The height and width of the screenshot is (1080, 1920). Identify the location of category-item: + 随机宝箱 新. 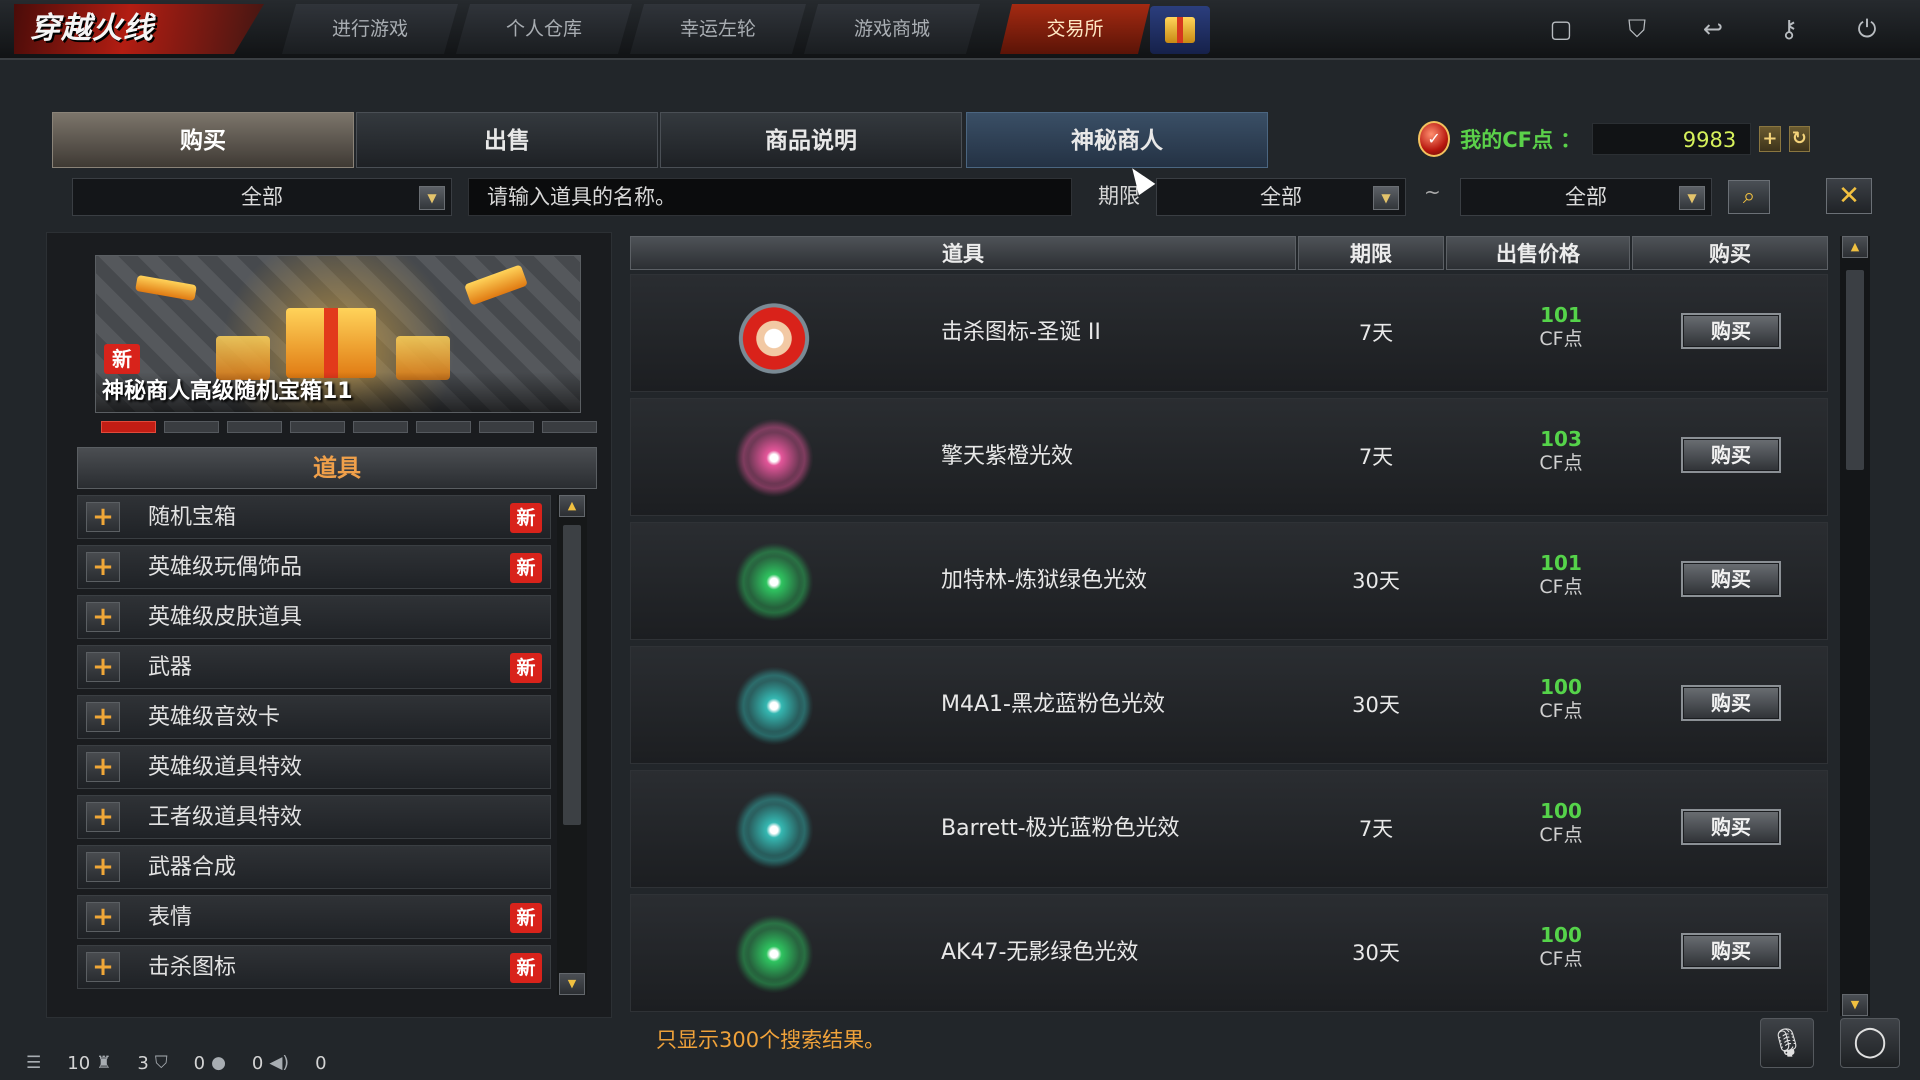
(314, 517).